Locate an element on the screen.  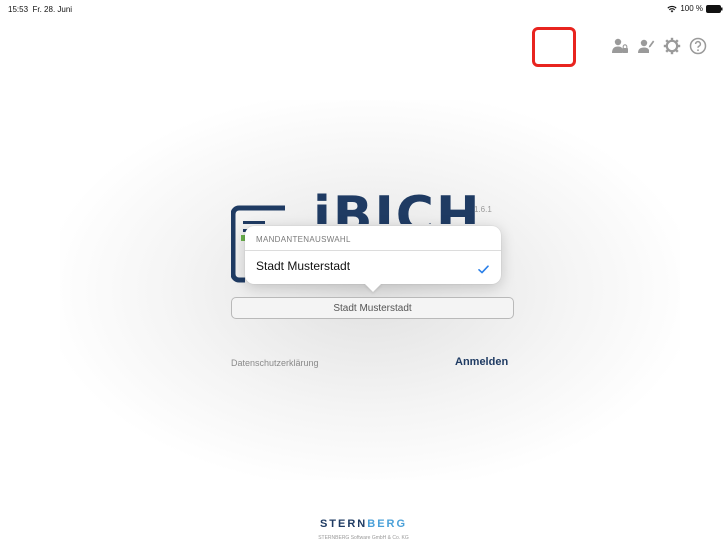
popover-arrow is located at coordinates (373, 287).